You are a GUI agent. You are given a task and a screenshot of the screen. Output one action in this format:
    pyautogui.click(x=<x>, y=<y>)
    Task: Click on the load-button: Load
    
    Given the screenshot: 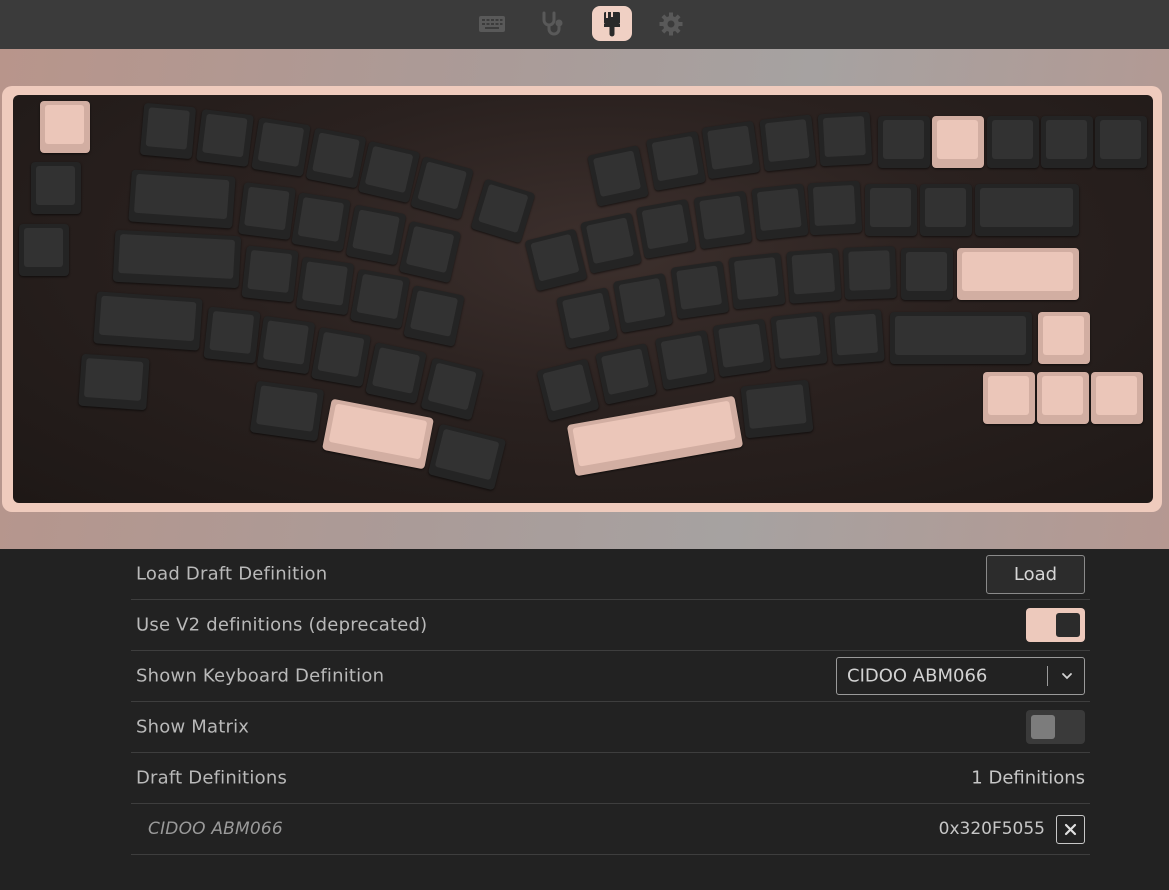 What is the action you would take?
    pyautogui.click(x=1035, y=574)
    